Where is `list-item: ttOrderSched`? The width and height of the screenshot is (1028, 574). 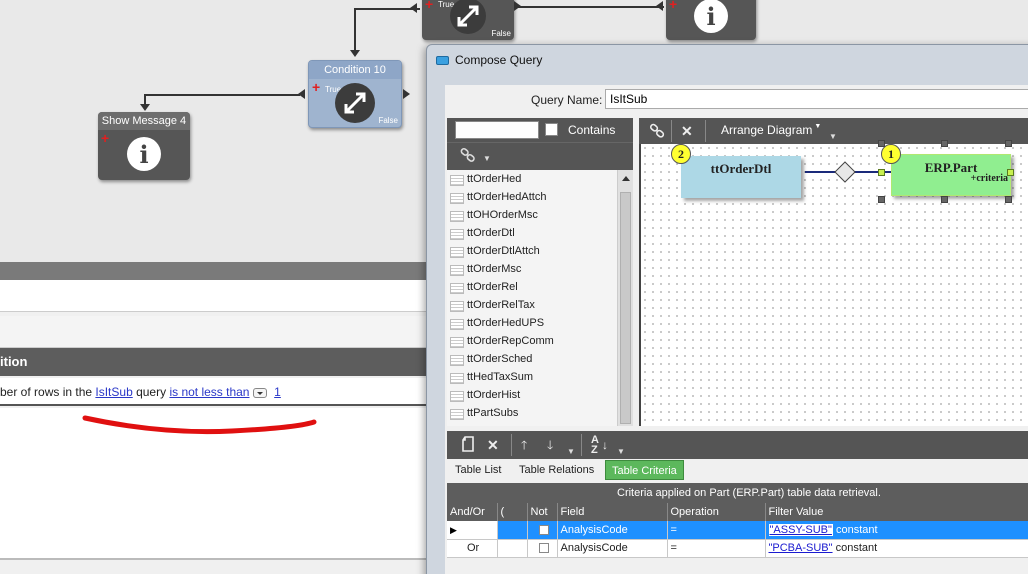 list-item: ttOrderSched is located at coordinates (532, 359).